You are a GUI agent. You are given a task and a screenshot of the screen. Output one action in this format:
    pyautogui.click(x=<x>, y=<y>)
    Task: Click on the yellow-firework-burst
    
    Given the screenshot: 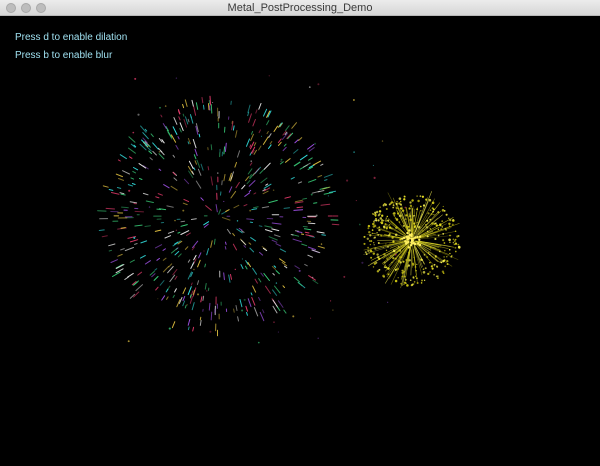 What is the action you would take?
    pyautogui.click(x=412, y=240)
    